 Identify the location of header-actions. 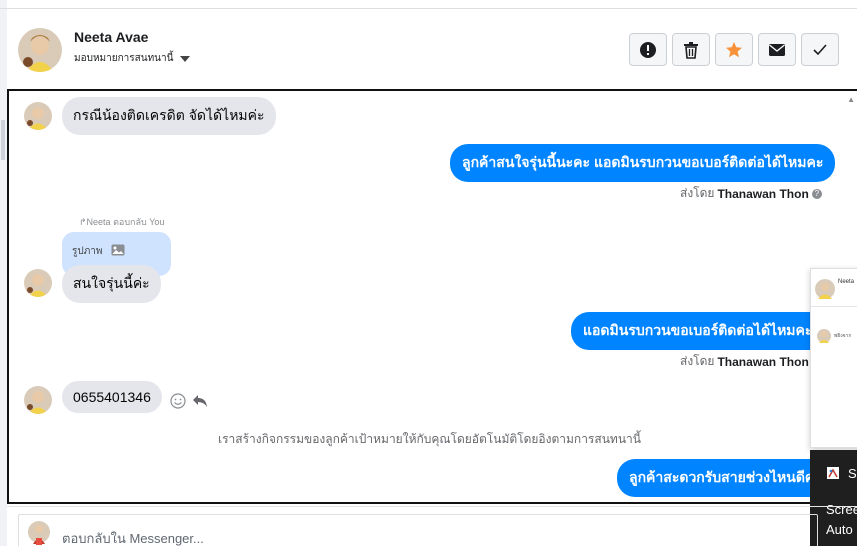
(734, 49).